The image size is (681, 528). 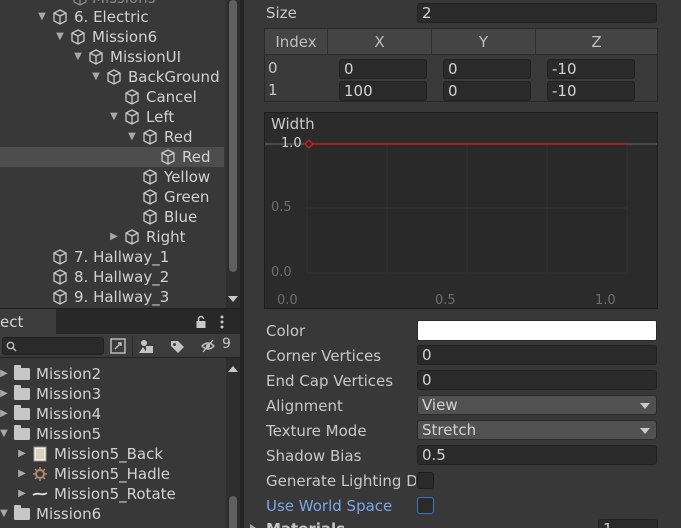 I want to click on positions-table-header: Index X Y Z, so click(x=461, y=42).